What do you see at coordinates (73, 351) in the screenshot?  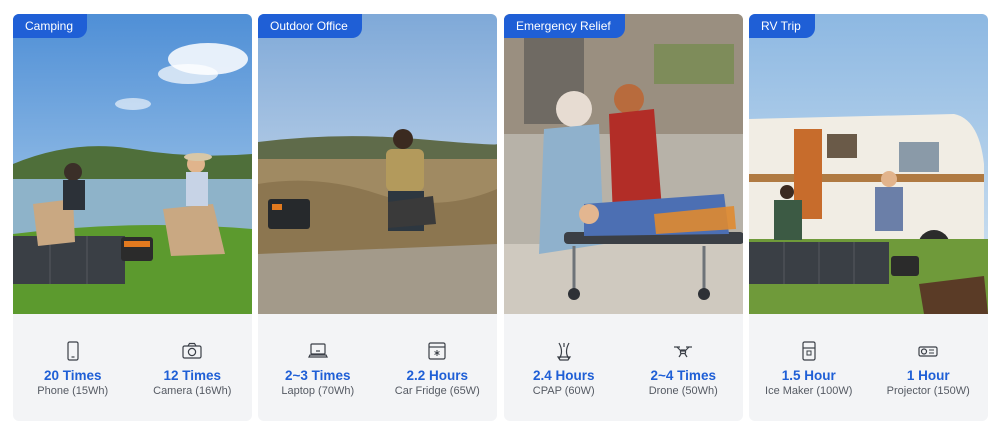 I see `phone-icon` at bounding box center [73, 351].